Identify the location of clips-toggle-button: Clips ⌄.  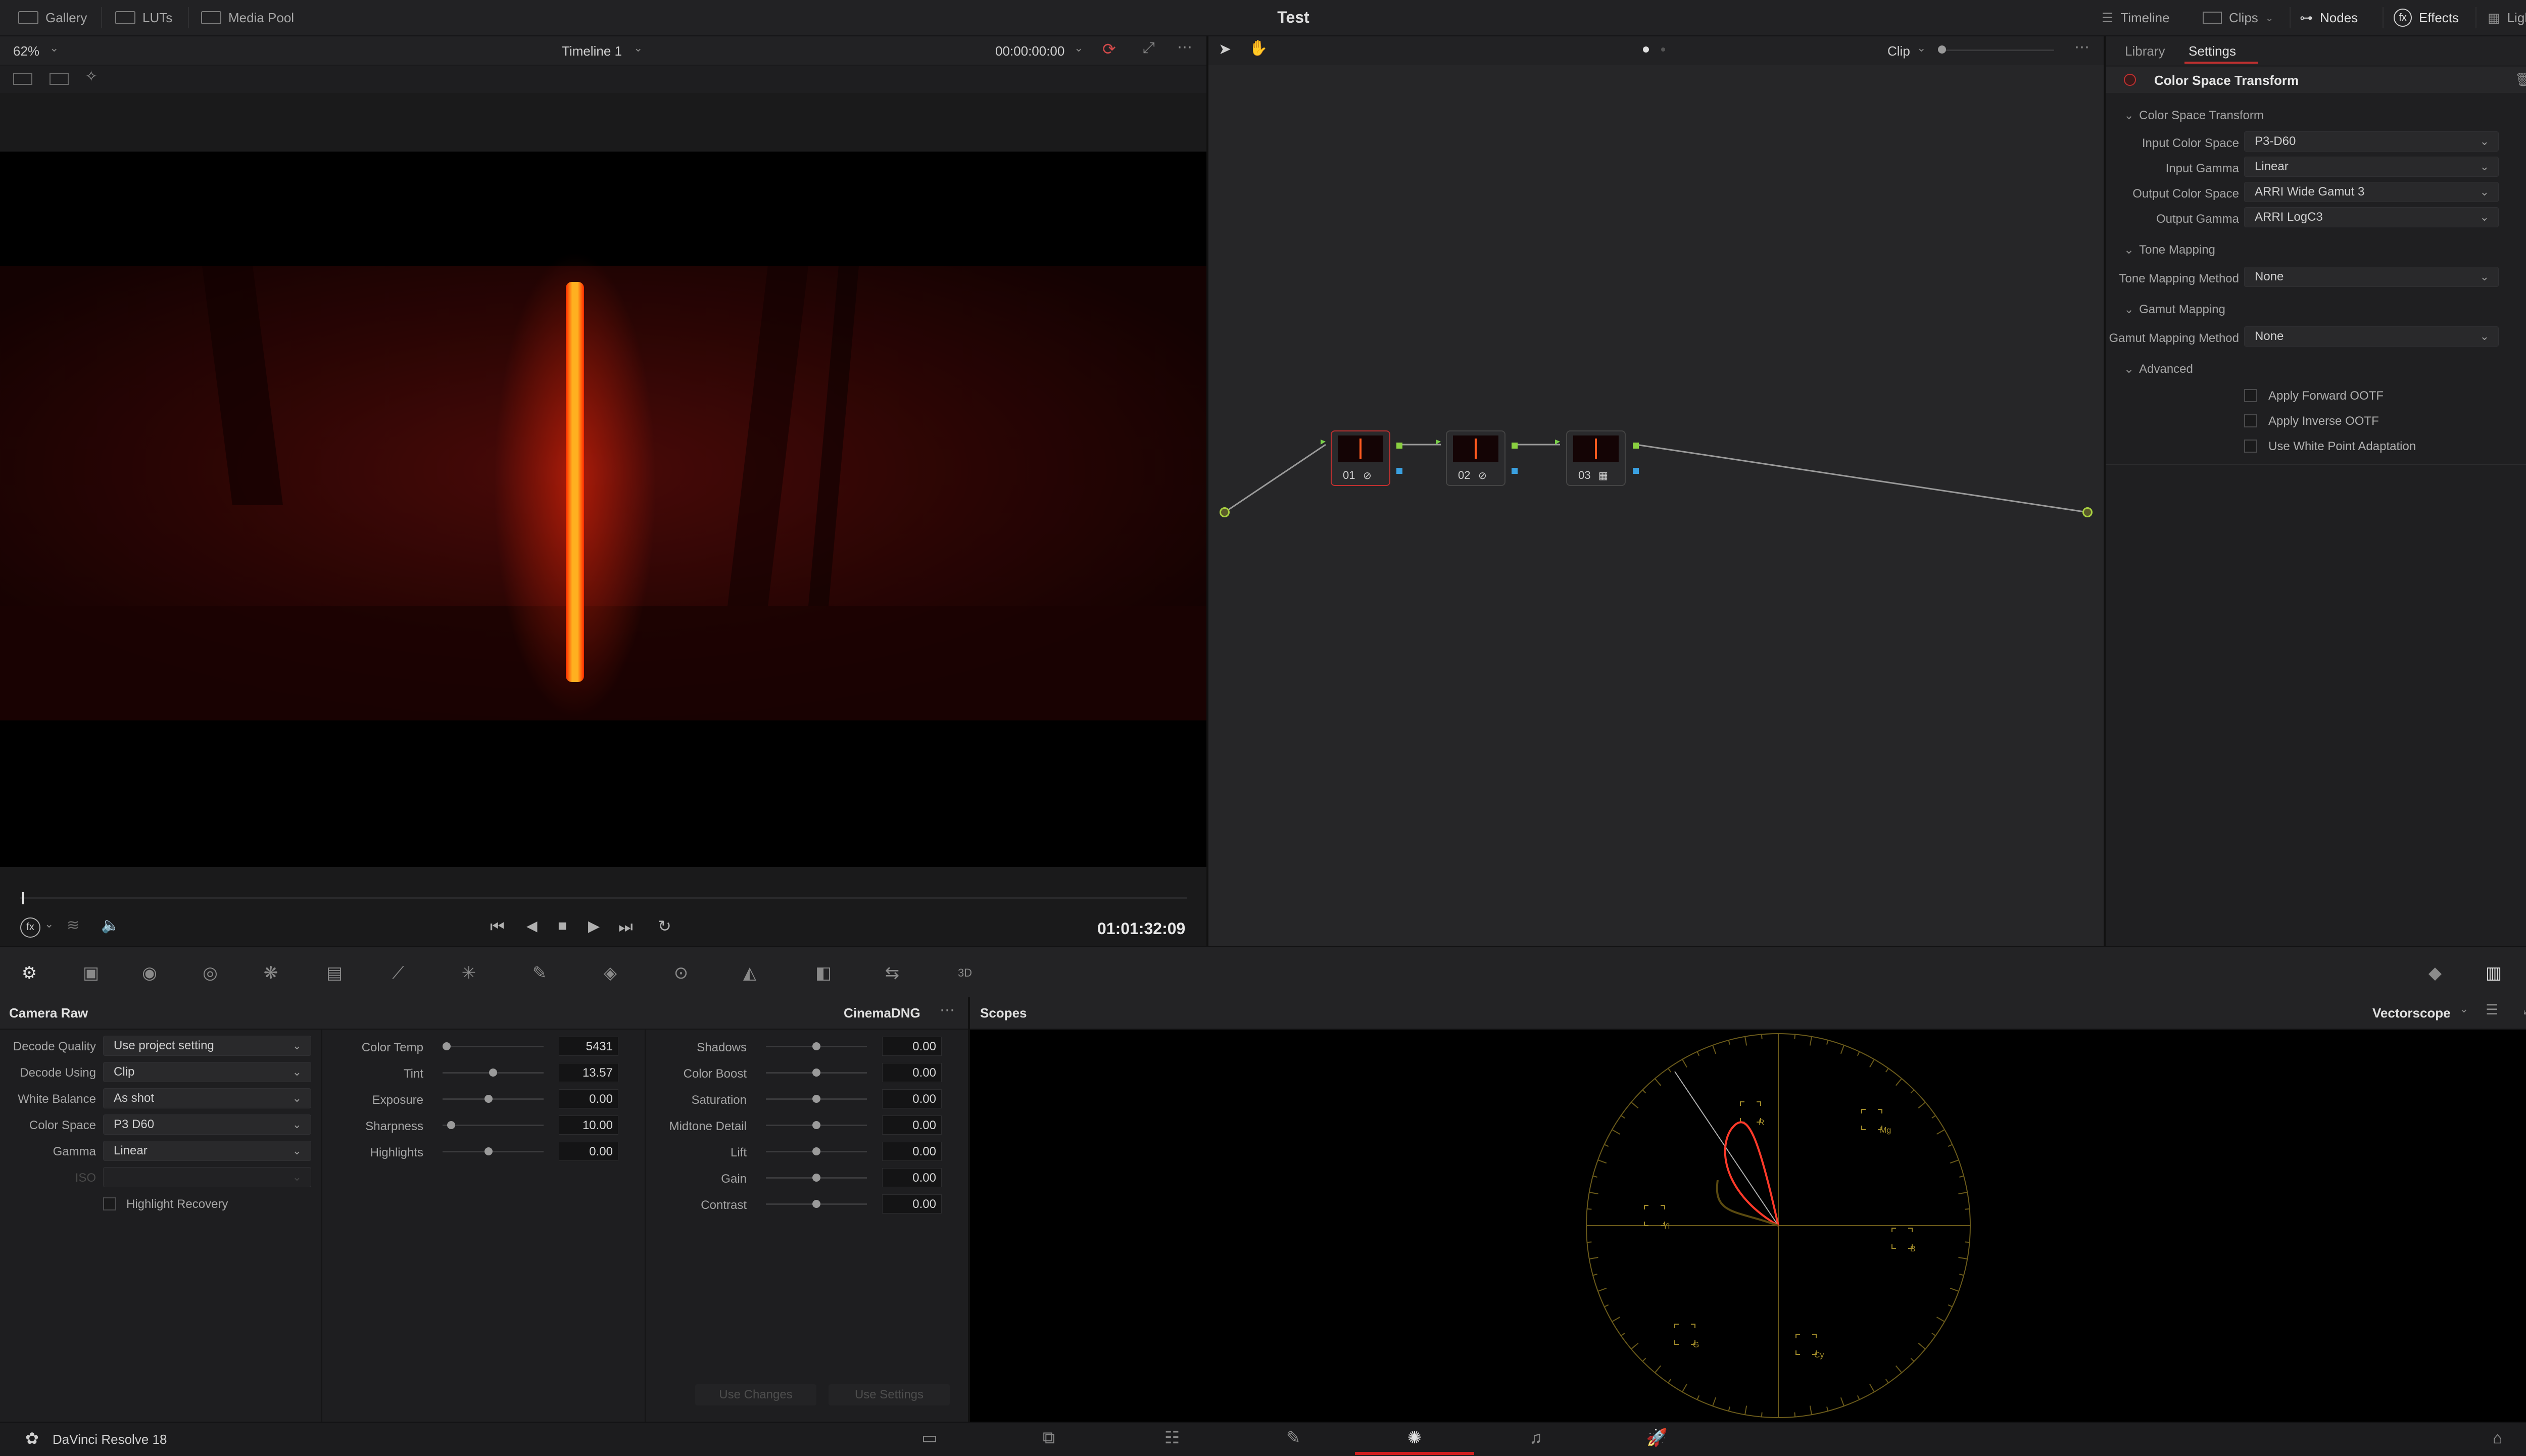
(2238, 17).